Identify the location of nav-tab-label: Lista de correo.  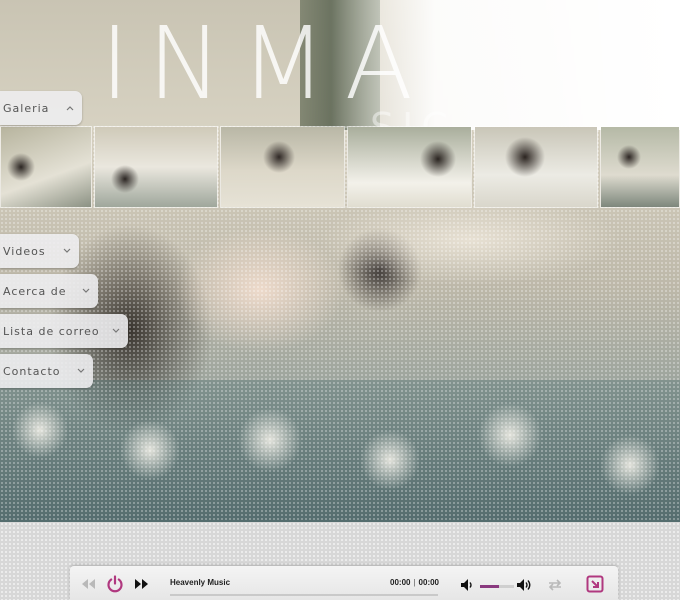
(51, 331).